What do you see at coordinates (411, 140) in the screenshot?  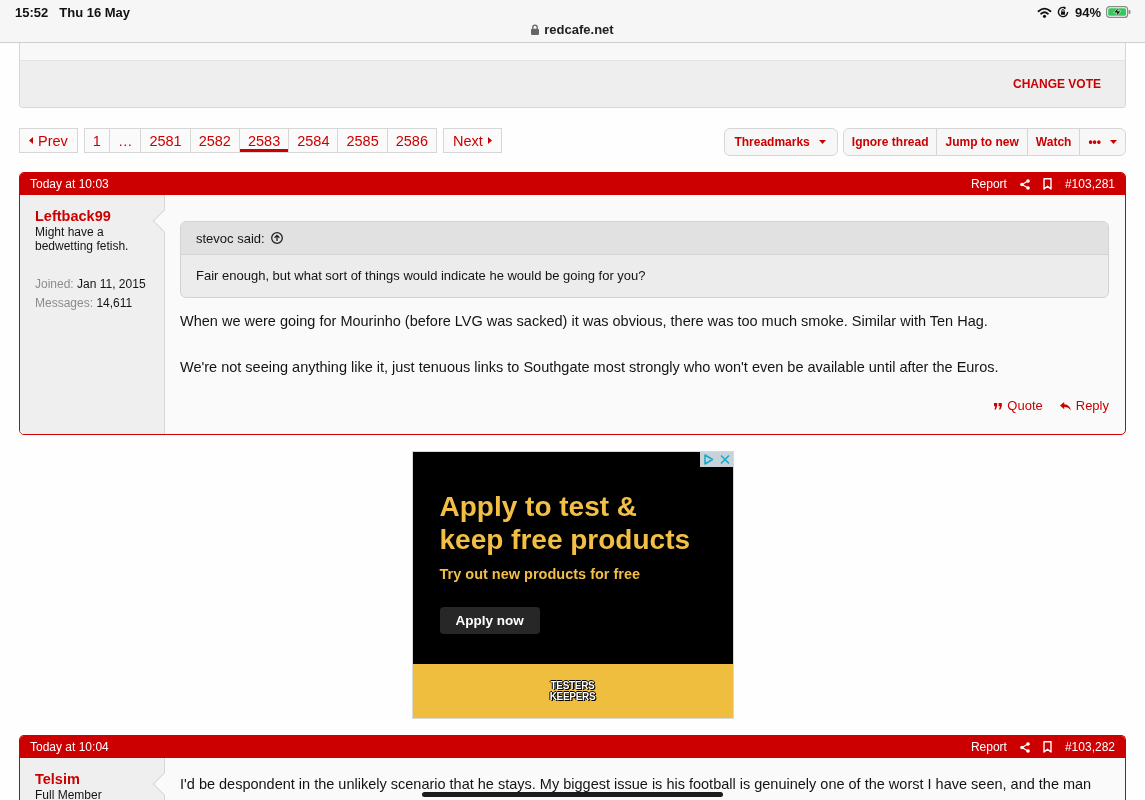 I see `page-button: 2586` at bounding box center [411, 140].